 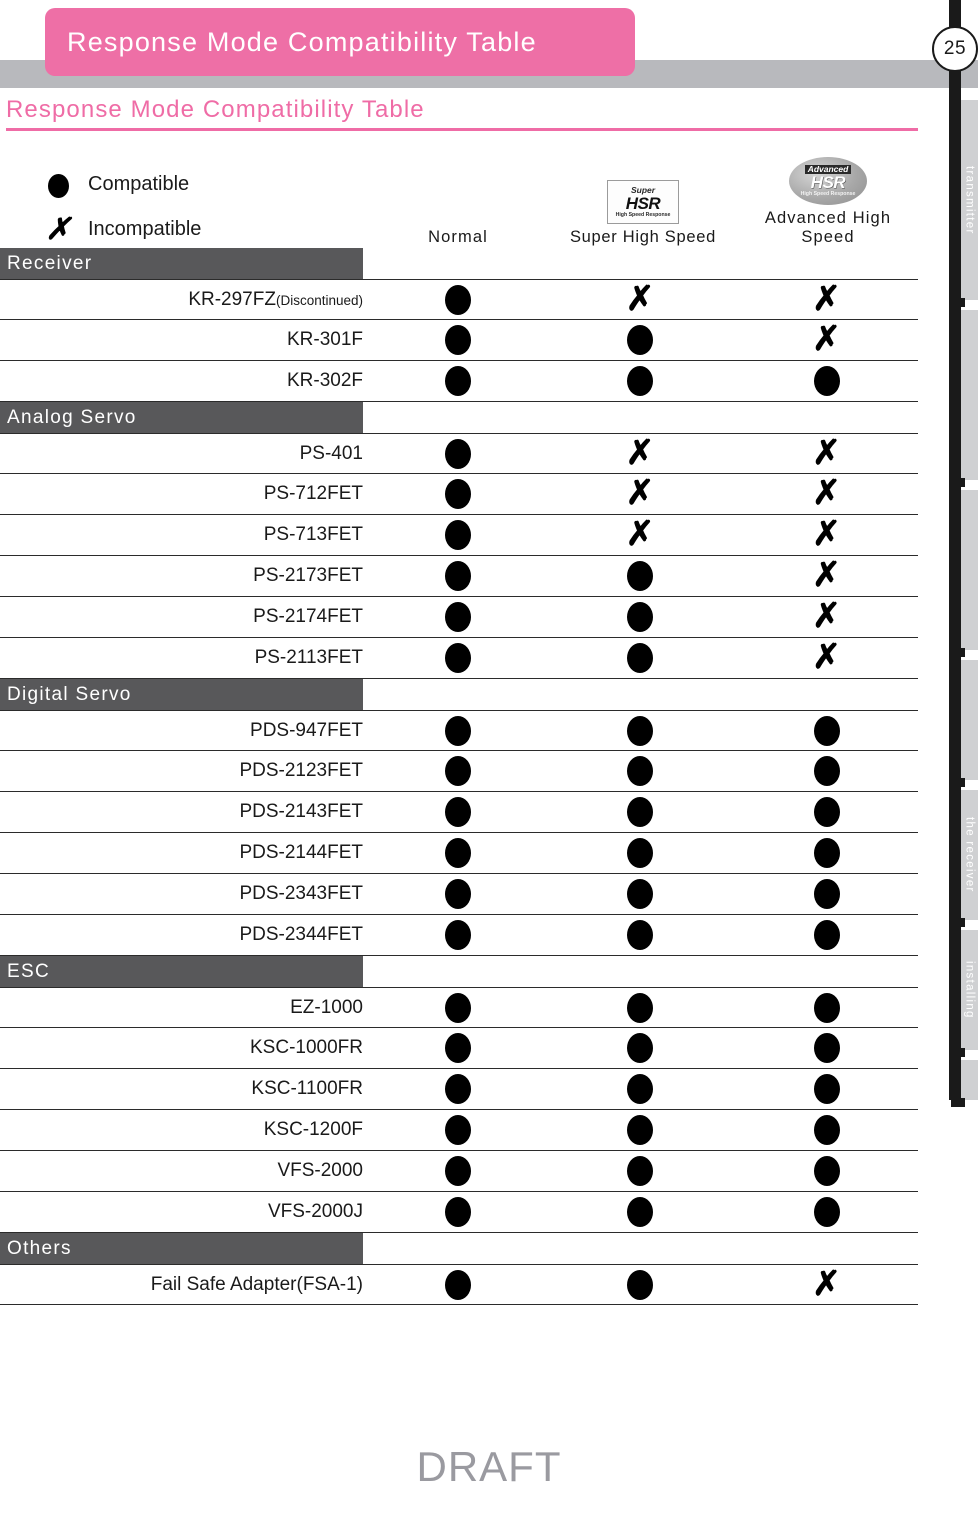 What do you see at coordinates (955, 550) in the screenshot?
I see `page-marker-rail` at bounding box center [955, 550].